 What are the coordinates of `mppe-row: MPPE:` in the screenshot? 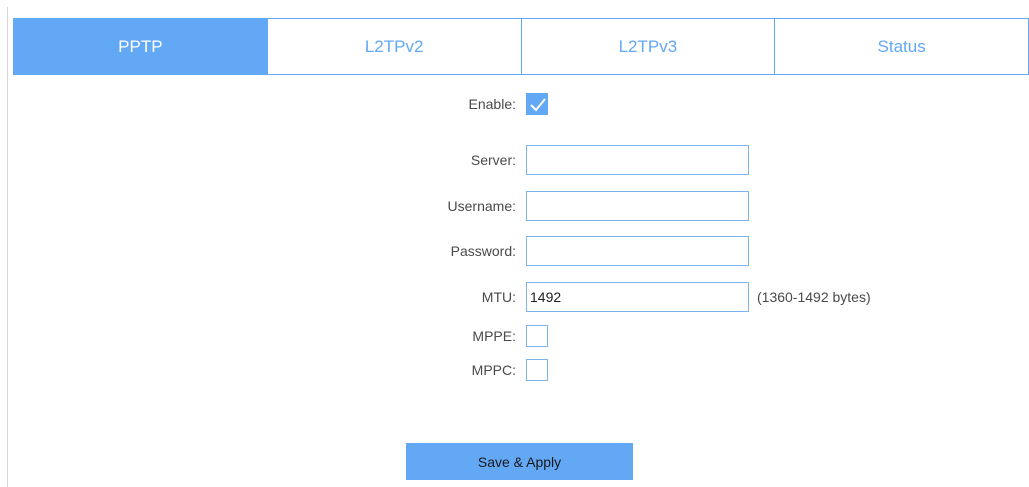 It's located at (514, 340).